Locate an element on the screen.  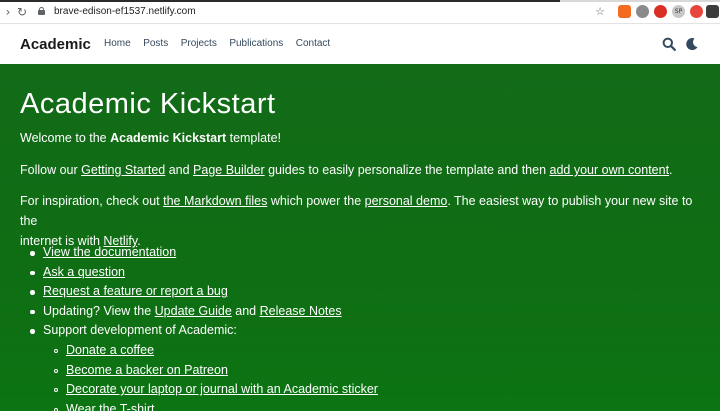
site-brand: Academic is located at coordinates (55, 44).